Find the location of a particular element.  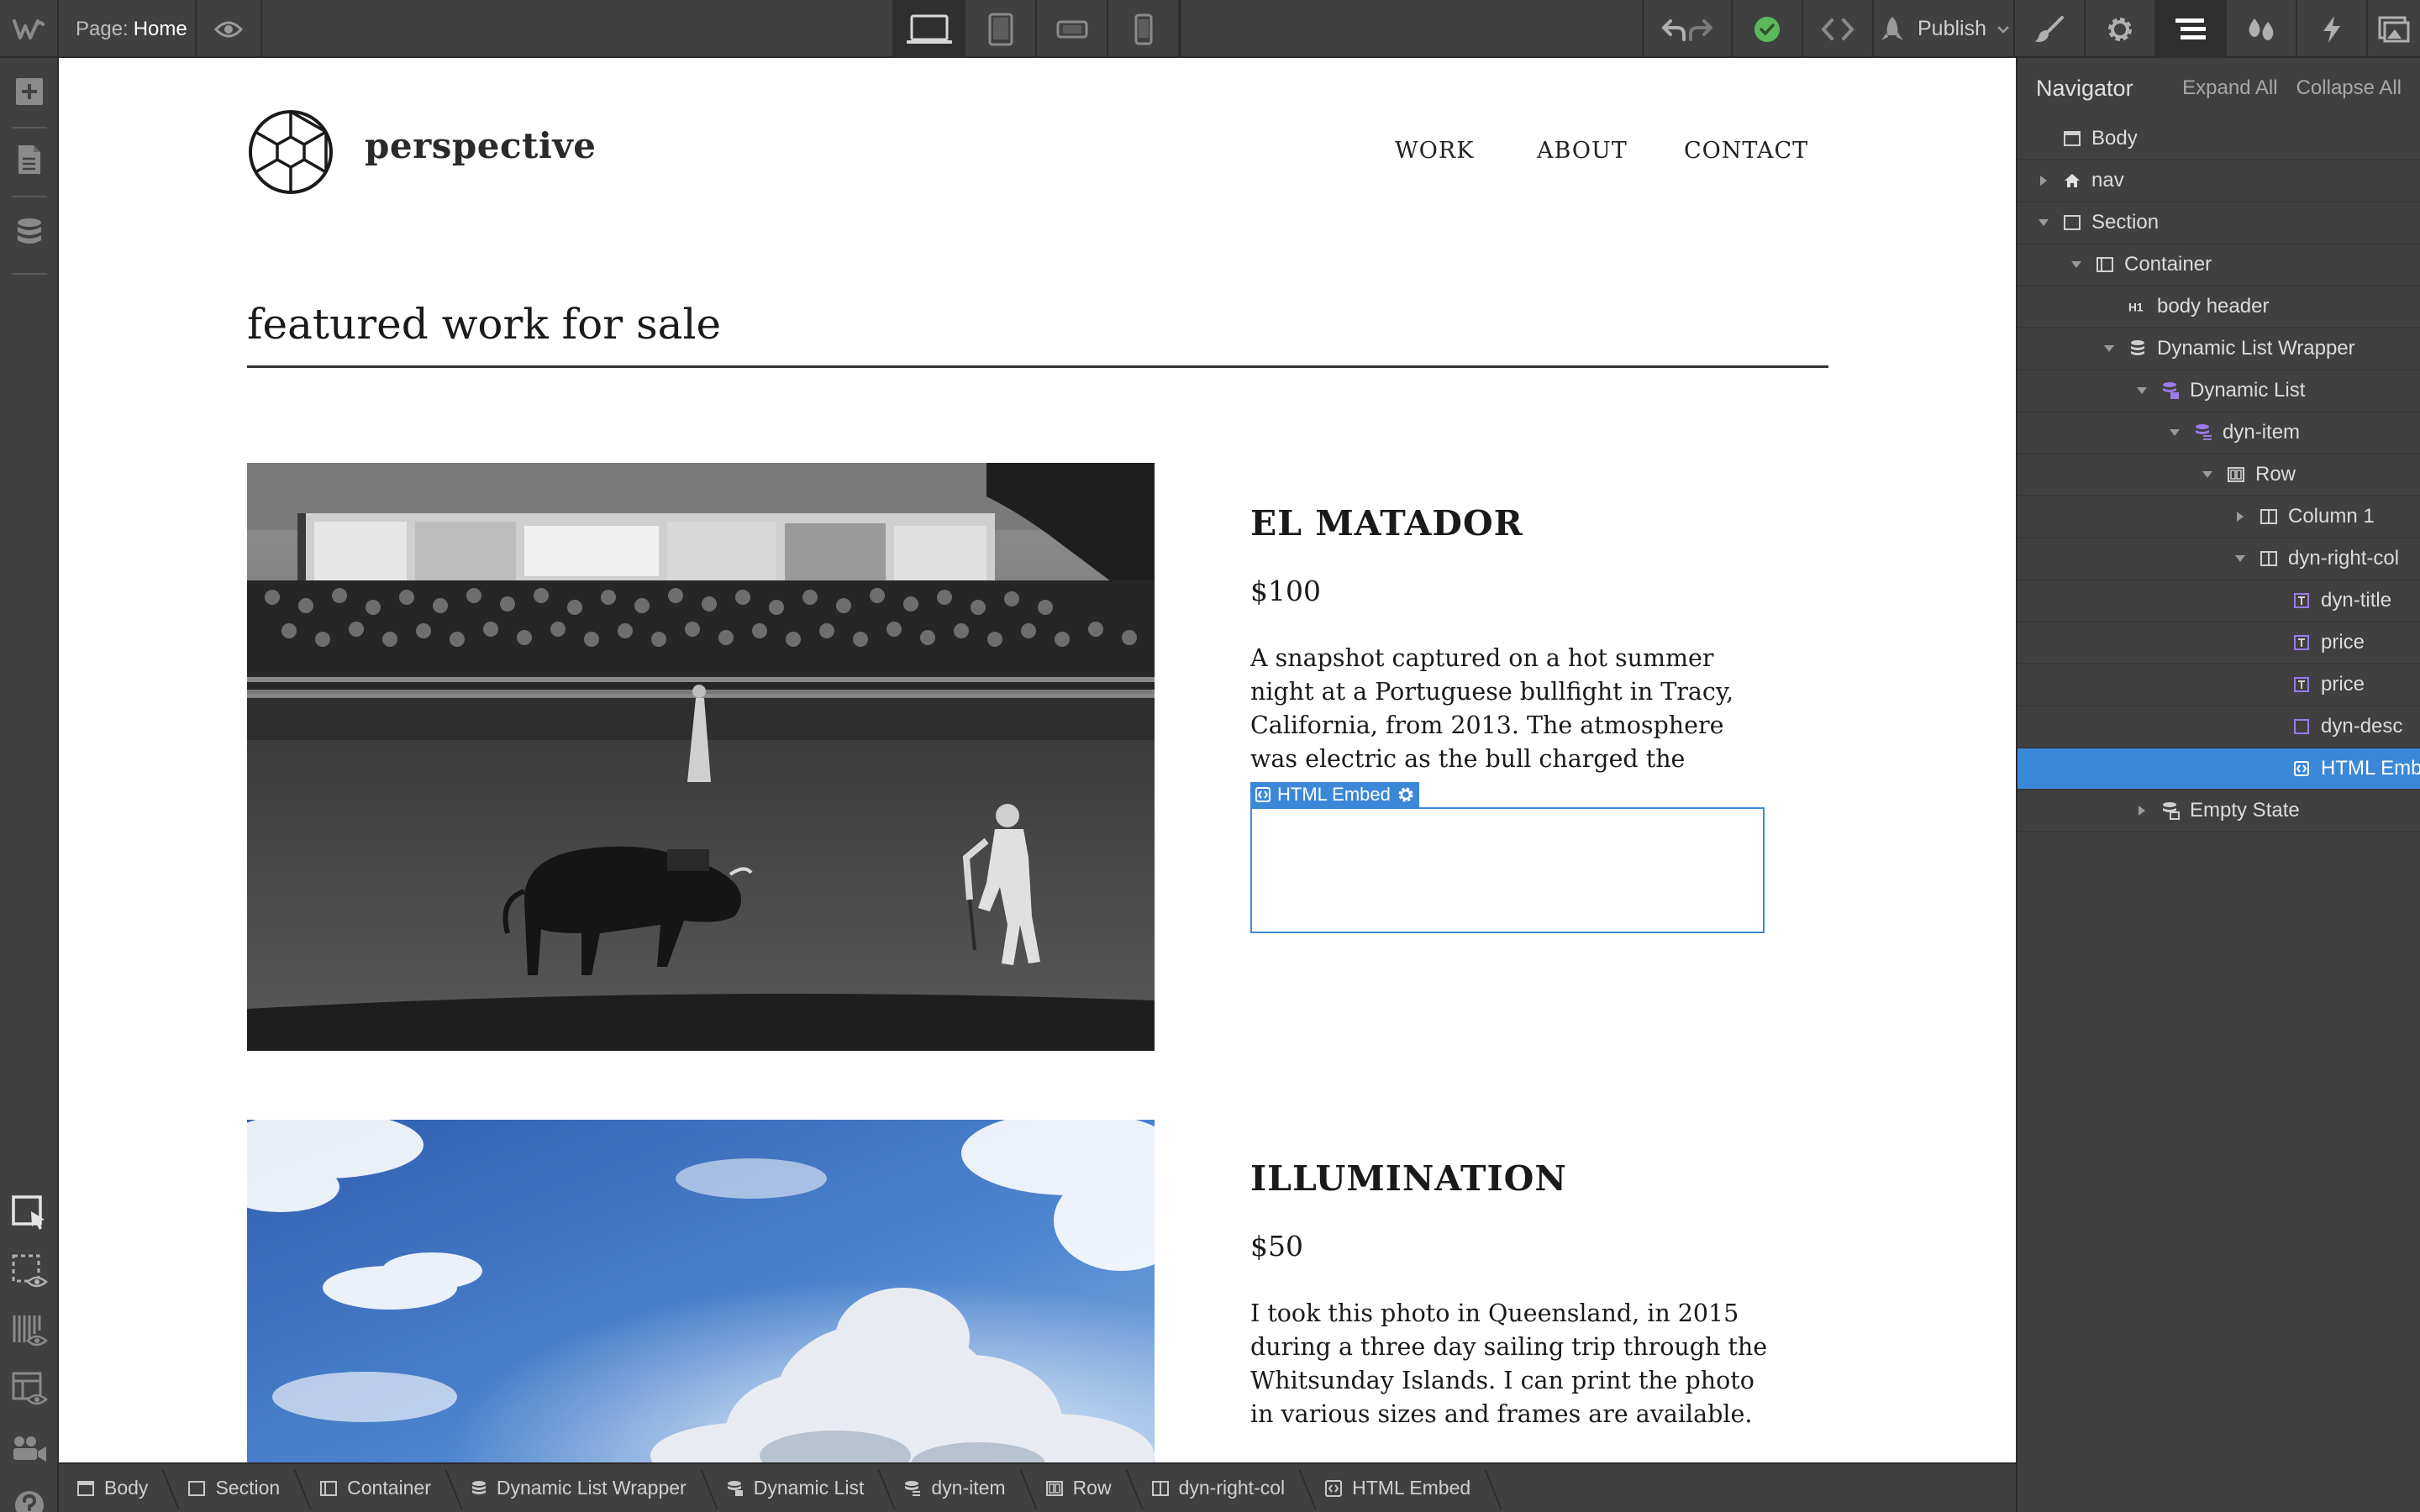

mobile-portrait-view-button is located at coordinates (1144, 29).